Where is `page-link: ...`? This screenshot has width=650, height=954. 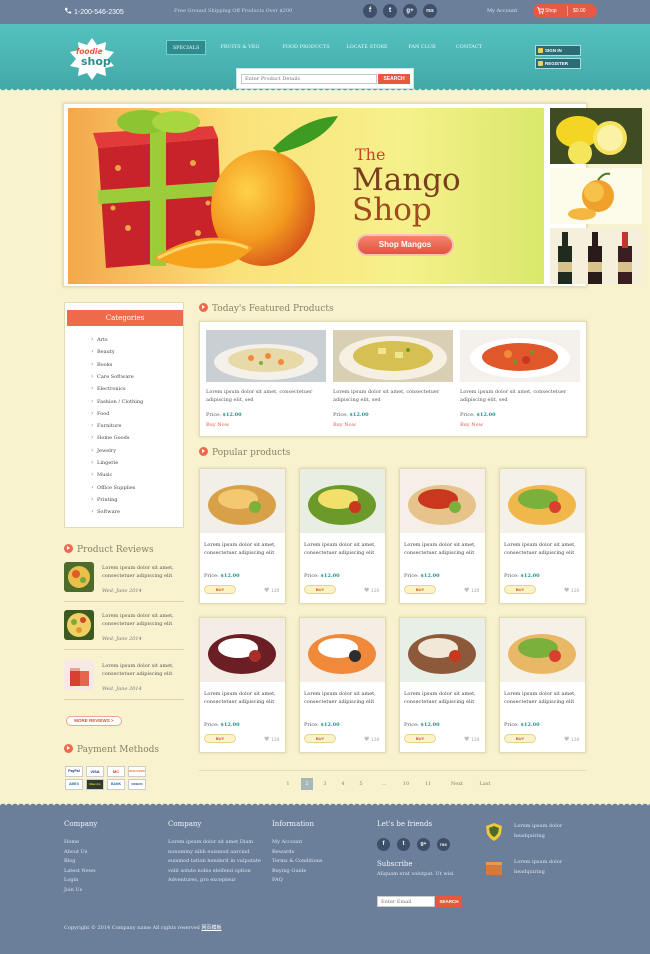
page-link: ... is located at coordinates (384, 784).